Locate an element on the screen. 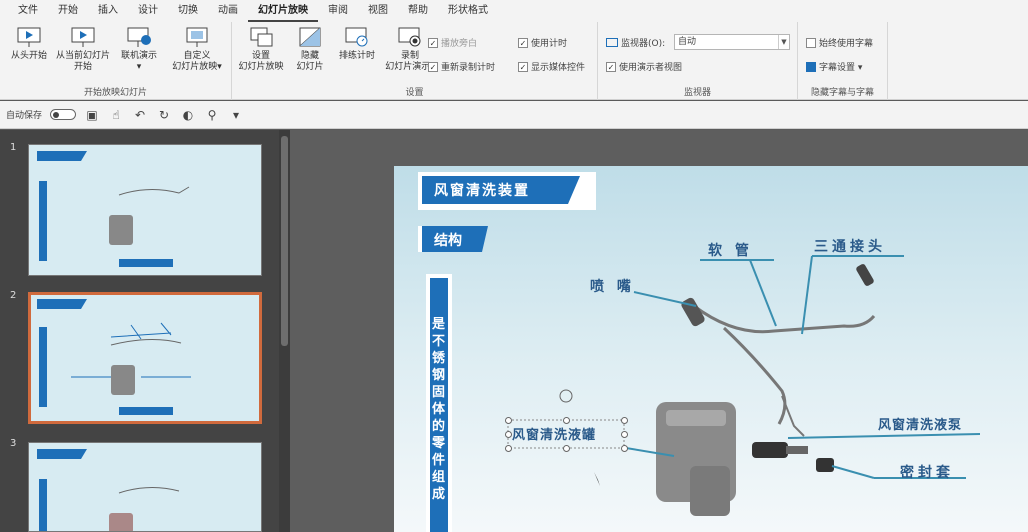 The image size is (1028, 532). custom-slideshow-icon is located at coordinates (197, 37).